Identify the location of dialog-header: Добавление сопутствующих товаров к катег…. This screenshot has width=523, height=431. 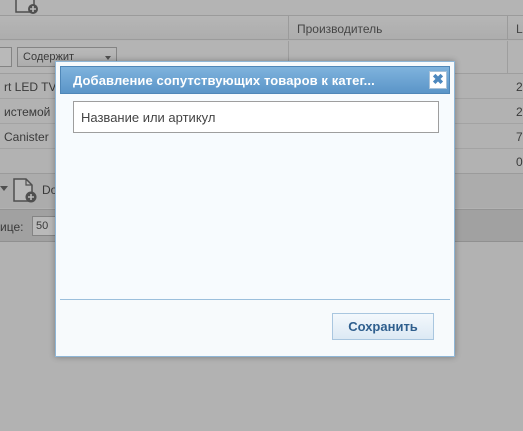
(255, 80).